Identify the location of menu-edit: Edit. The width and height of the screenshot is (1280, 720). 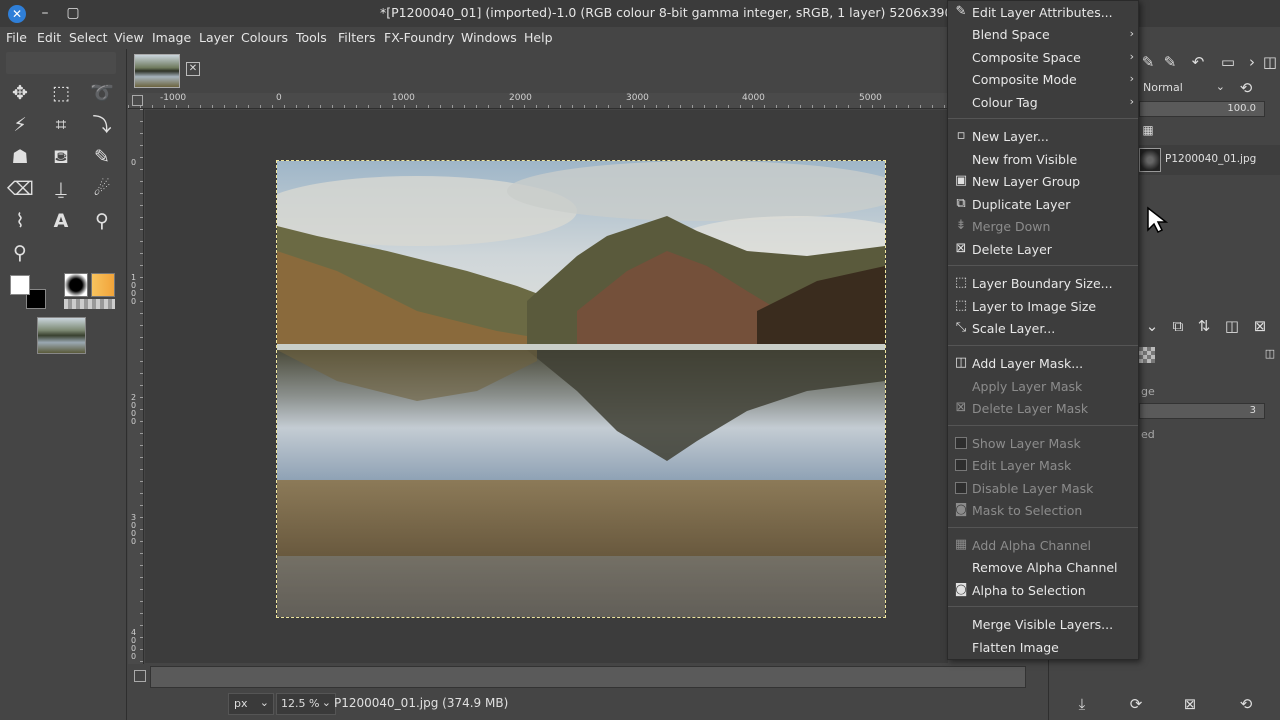
(49, 37).